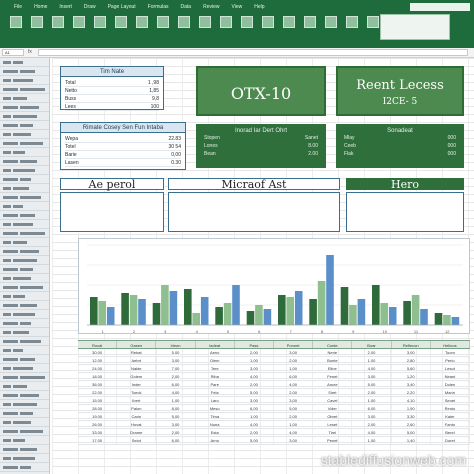 The image size is (474, 474). I want to click on table-header-cell: Boar, so click(372, 344).